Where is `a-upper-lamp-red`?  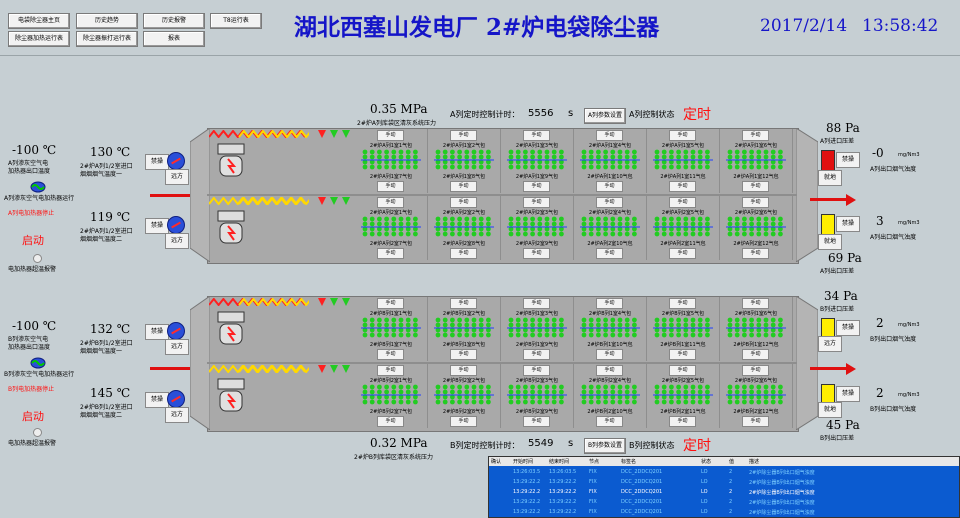 a-upper-lamp-red is located at coordinates (828, 161).